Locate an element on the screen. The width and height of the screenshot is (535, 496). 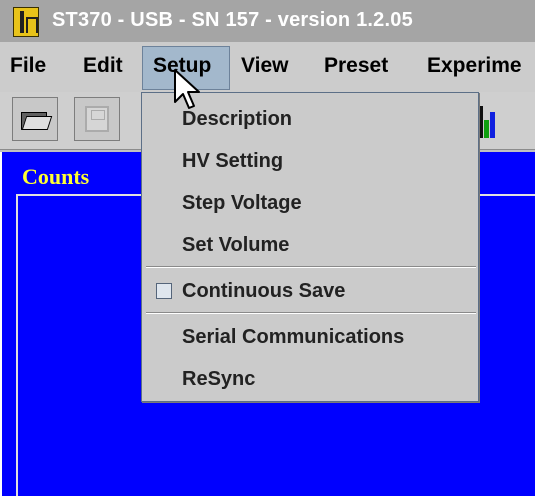
open-folder-icon is located at coordinates (37, 119).